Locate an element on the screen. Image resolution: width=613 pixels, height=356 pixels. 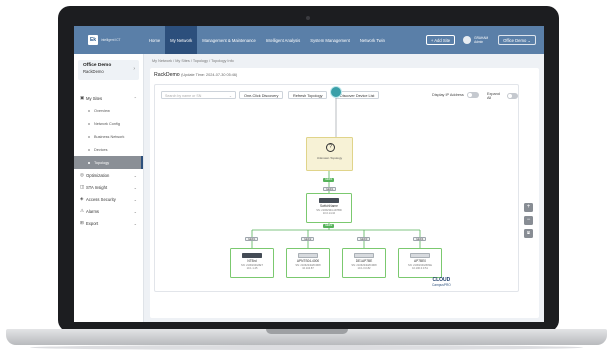
sidebar-item-devices: Devices is located at coordinates (108, 149).